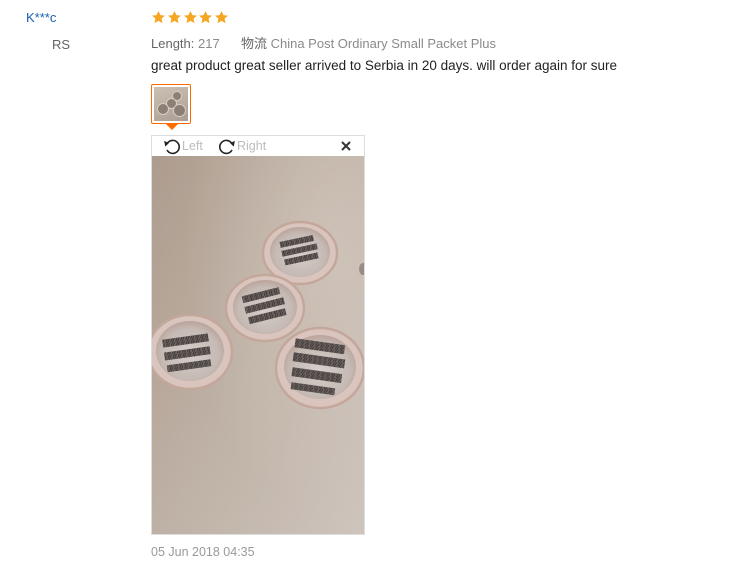 Image resolution: width=732 pixels, height=564 pixels. Describe the element at coordinates (253, 43) in the screenshot. I see `shipping-label: 物流` at that location.